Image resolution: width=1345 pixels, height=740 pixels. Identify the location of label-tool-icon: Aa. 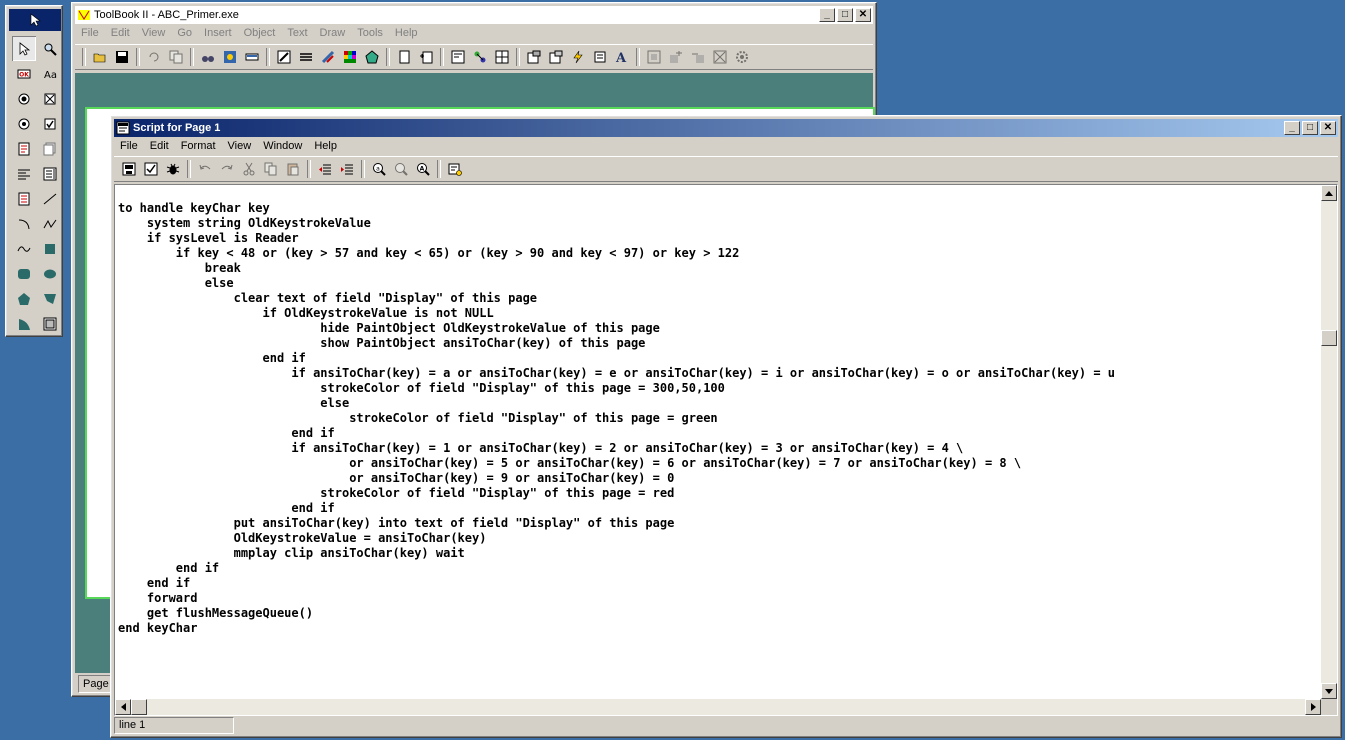
(50, 73).